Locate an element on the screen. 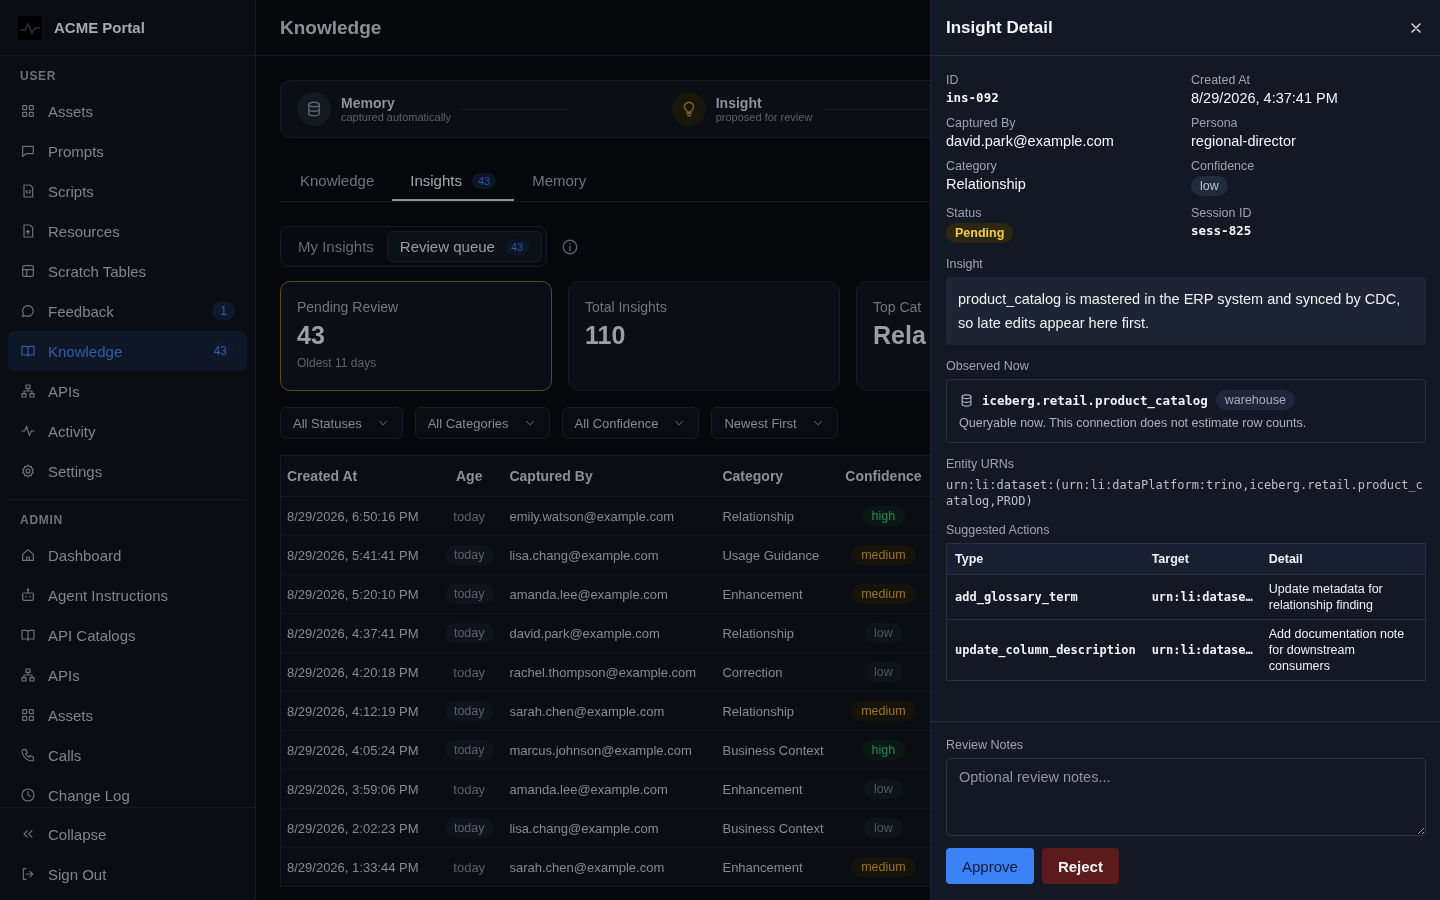  tab: Knowledge is located at coordinates (337, 180).